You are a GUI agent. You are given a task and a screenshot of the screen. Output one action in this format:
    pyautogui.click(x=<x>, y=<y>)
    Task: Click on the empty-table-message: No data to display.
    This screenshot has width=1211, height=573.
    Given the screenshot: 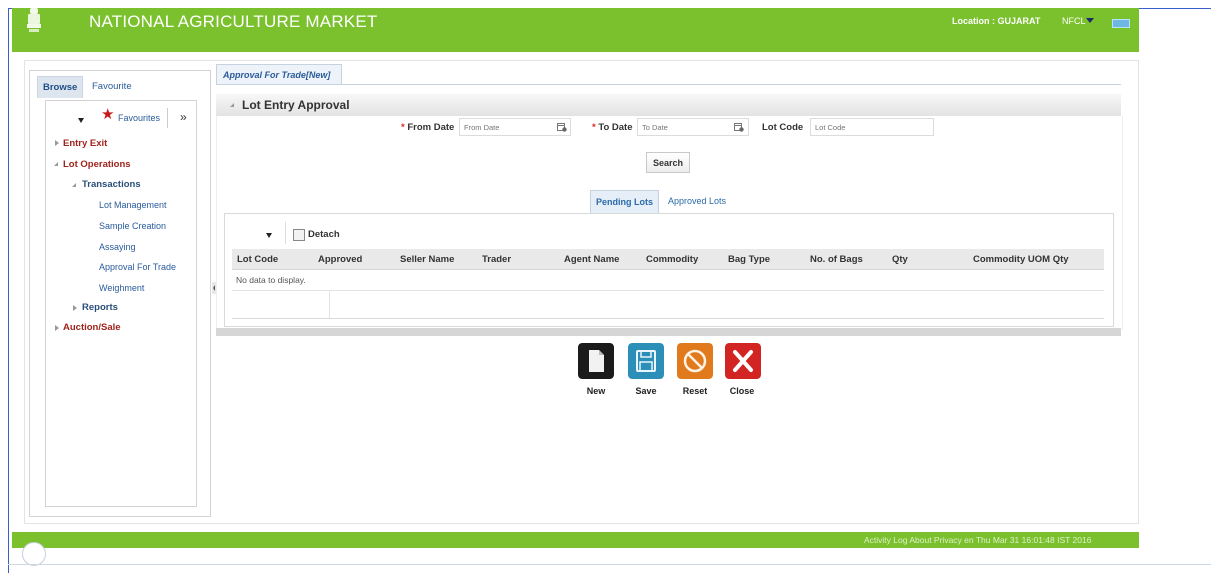 What is the action you would take?
    pyautogui.click(x=271, y=280)
    